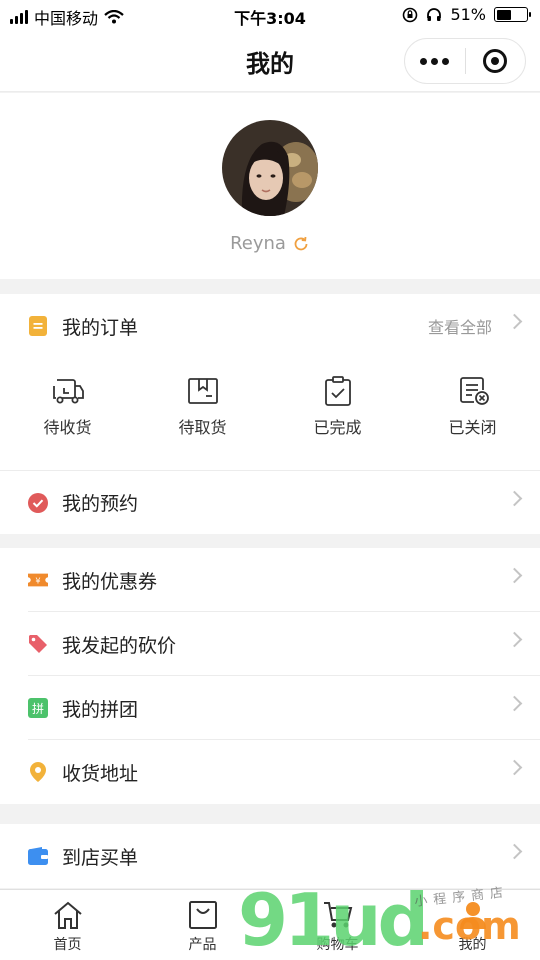 The image size is (540, 960). What do you see at coordinates (100, 857) in the screenshot?
I see `store-pay-label: 到店买单` at bounding box center [100, 857].